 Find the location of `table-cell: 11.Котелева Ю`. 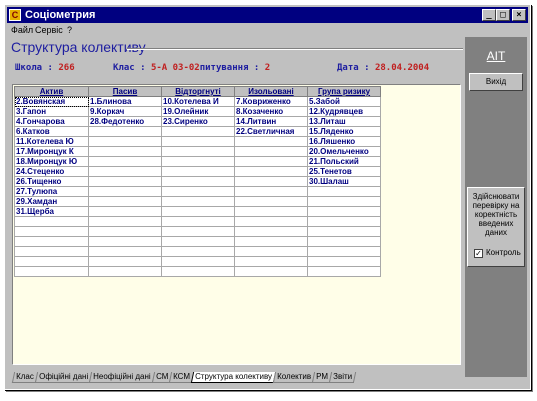

table-cell: 11.Котелева Ю is located at coordinates (51, 141).